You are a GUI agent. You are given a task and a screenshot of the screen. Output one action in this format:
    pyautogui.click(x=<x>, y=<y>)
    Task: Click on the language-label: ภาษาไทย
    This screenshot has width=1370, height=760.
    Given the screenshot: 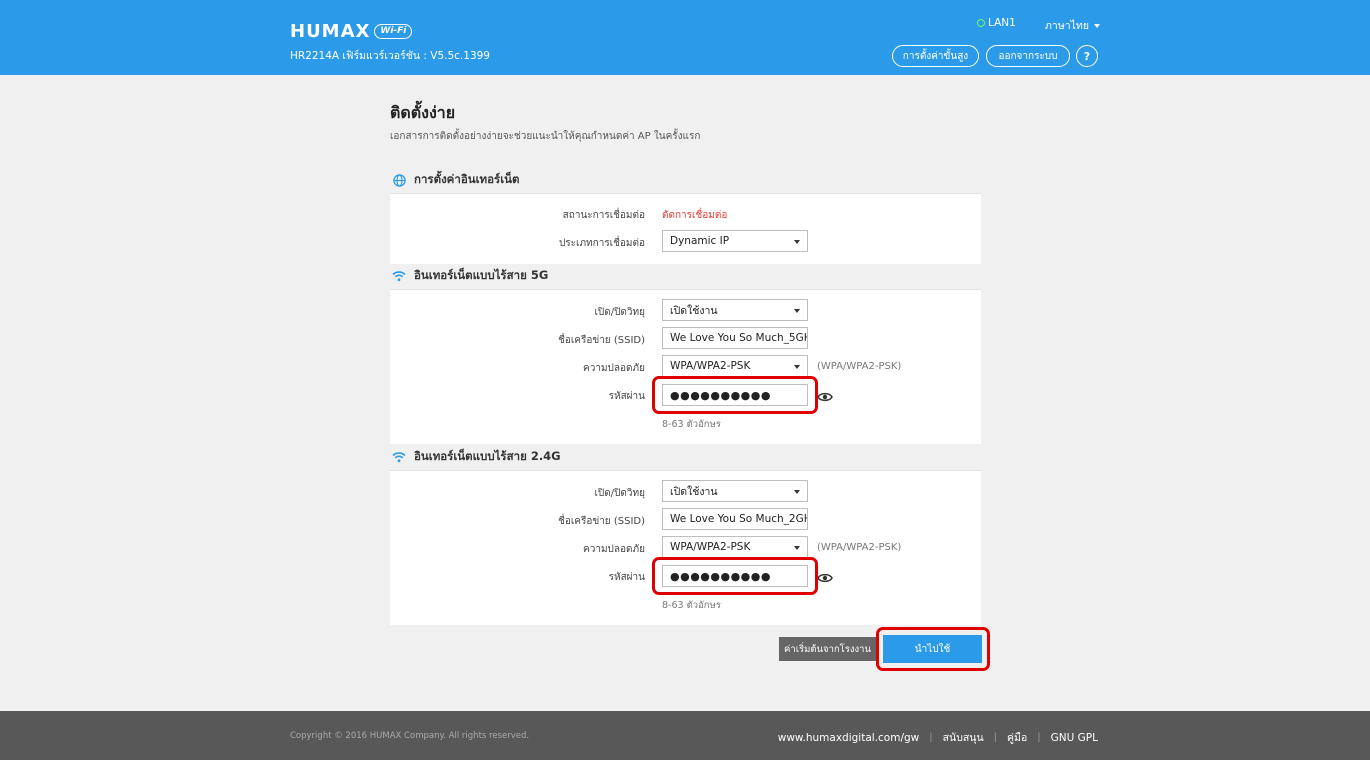 What is the action you would take?
    pyautogui.click(x=1067, y=26)
    